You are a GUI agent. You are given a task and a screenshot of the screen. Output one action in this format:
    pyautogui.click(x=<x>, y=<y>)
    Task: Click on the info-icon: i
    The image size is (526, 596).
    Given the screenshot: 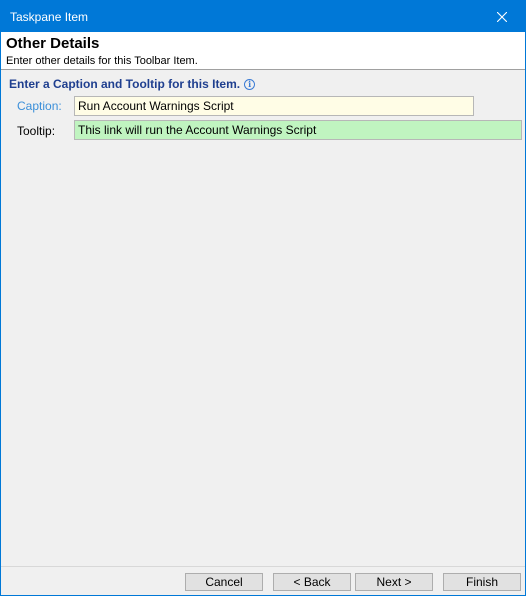 What is the action you would take?
    pyautogui.click(x=250, y=84)
    